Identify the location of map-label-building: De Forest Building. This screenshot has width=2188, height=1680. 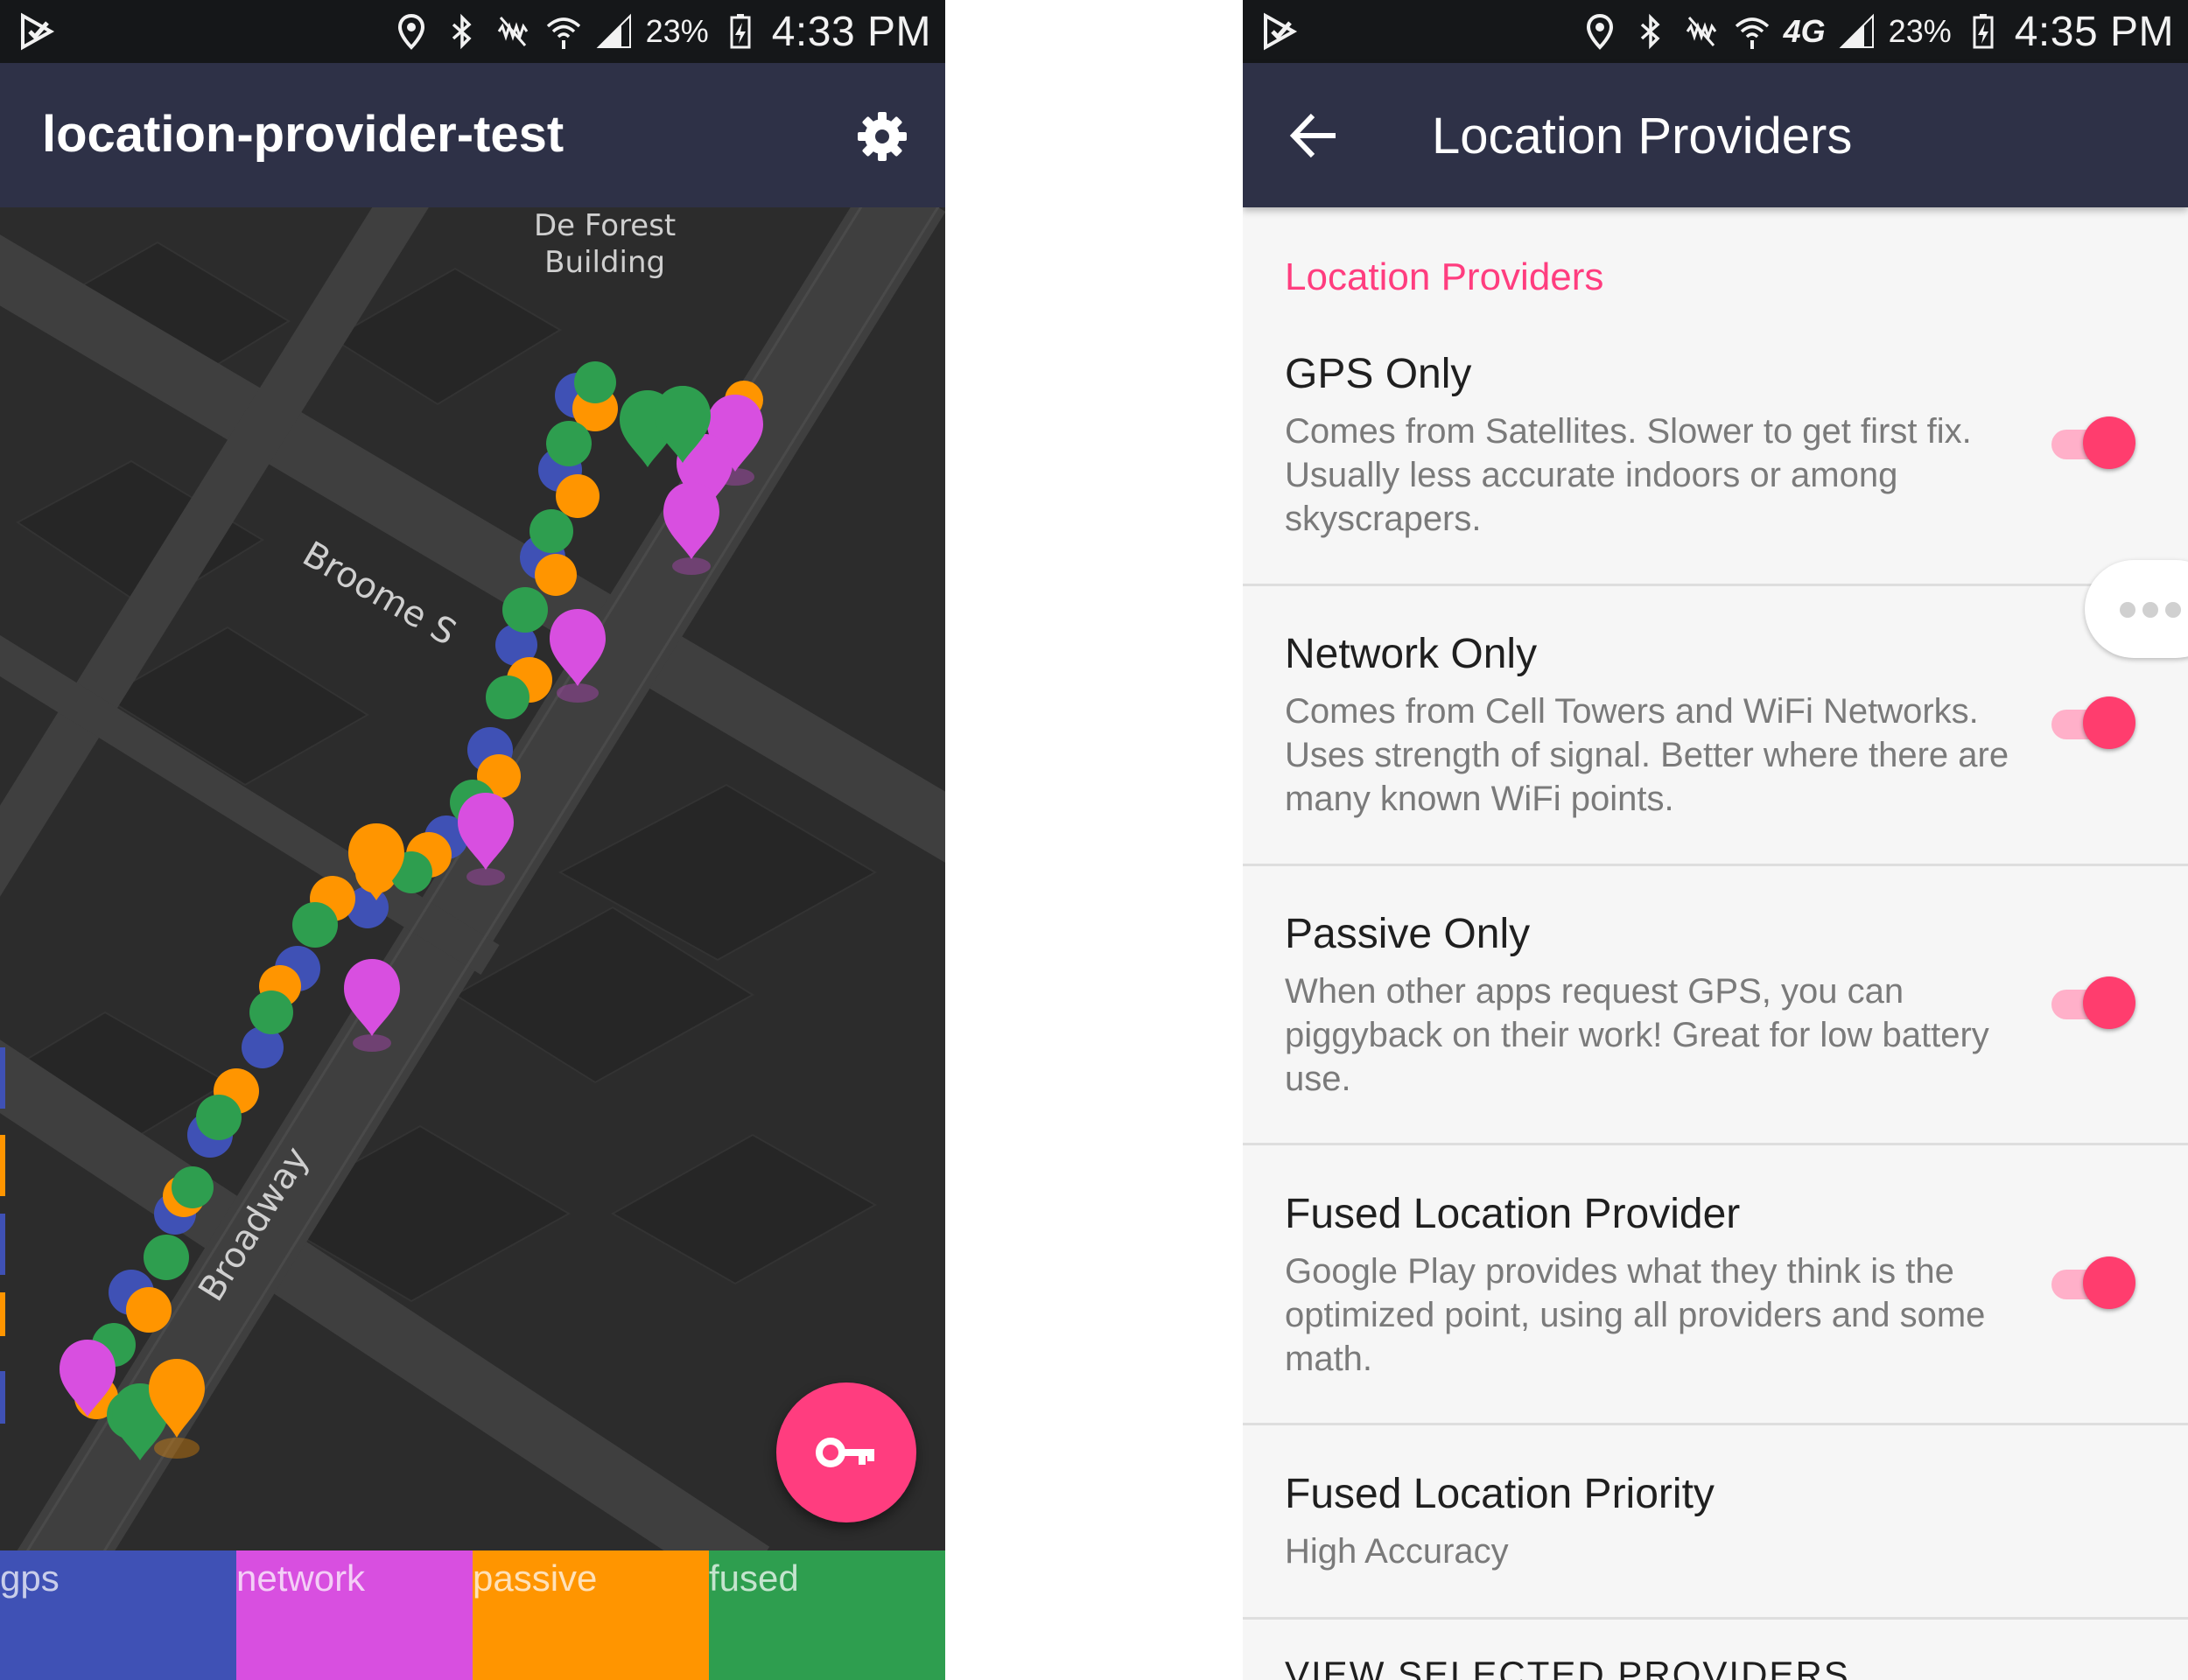
(605, 244).